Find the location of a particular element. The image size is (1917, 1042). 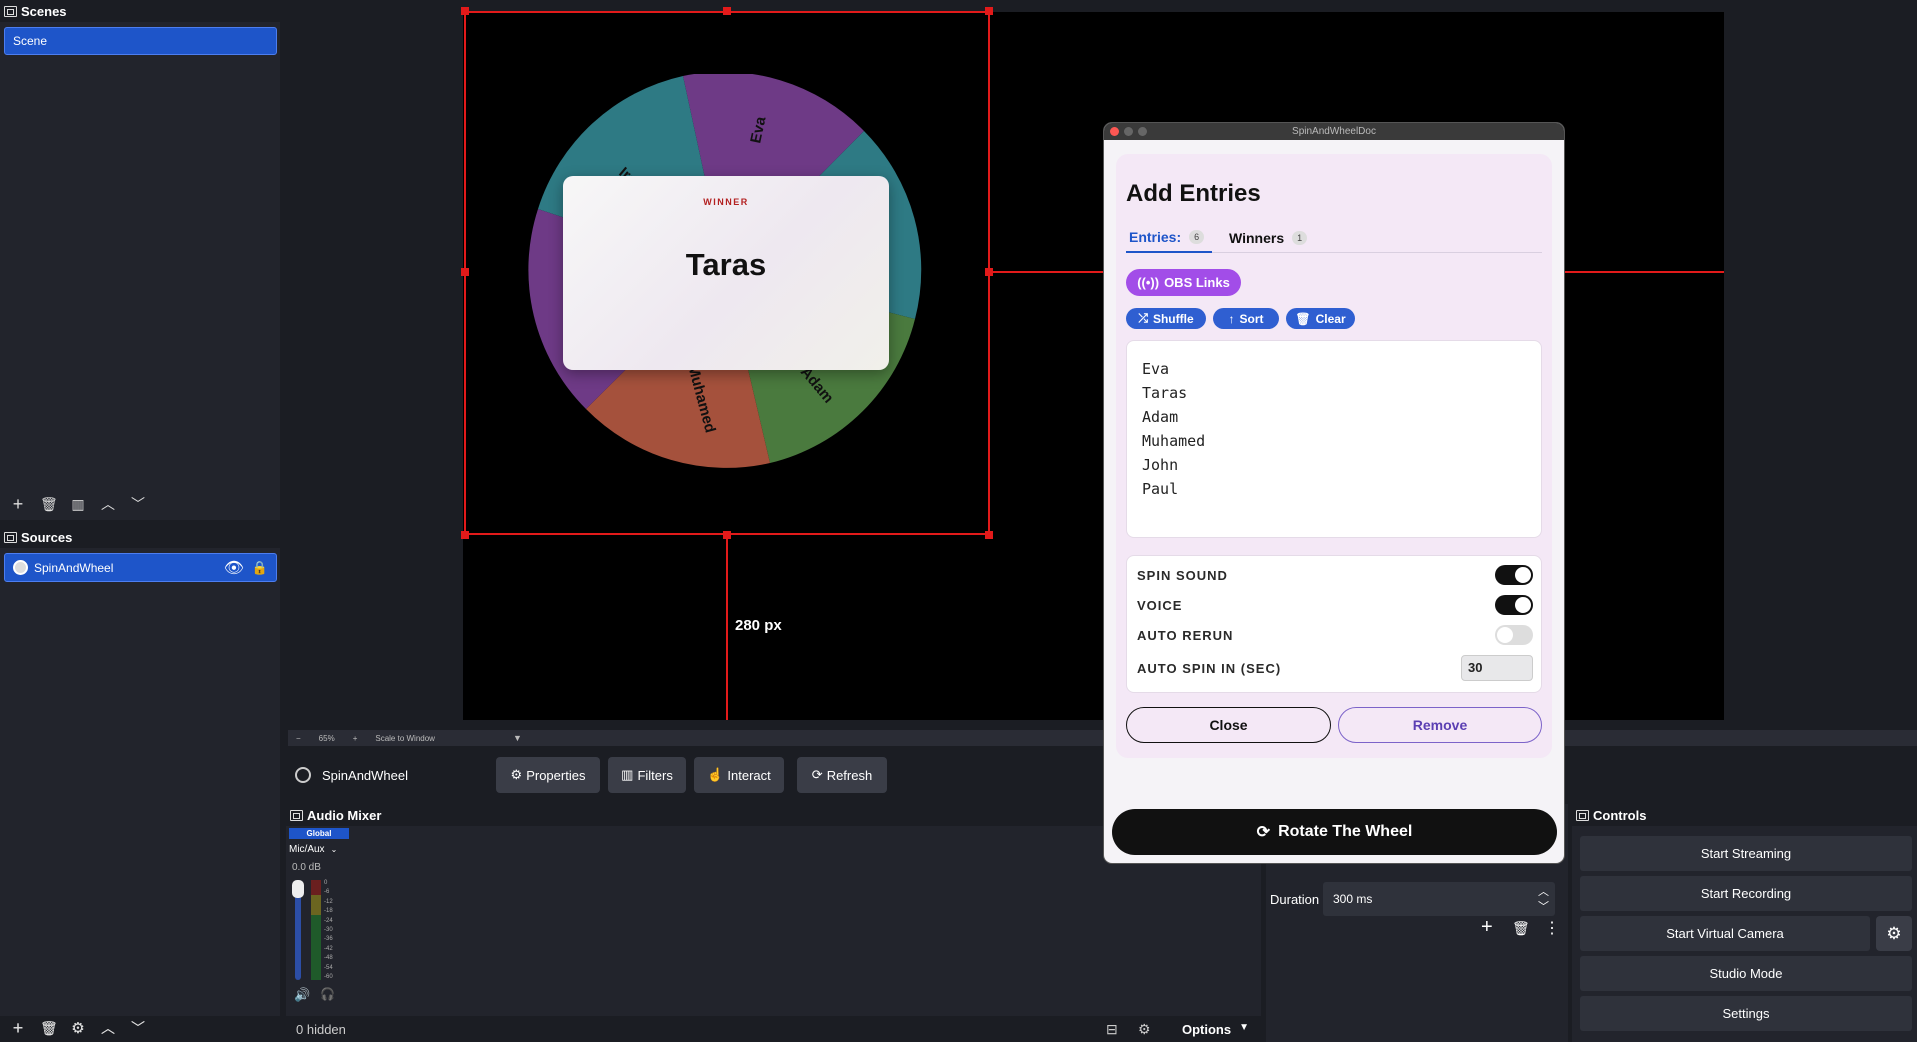

scale-mode: Scale to Window is located at coordinates (405, 738).